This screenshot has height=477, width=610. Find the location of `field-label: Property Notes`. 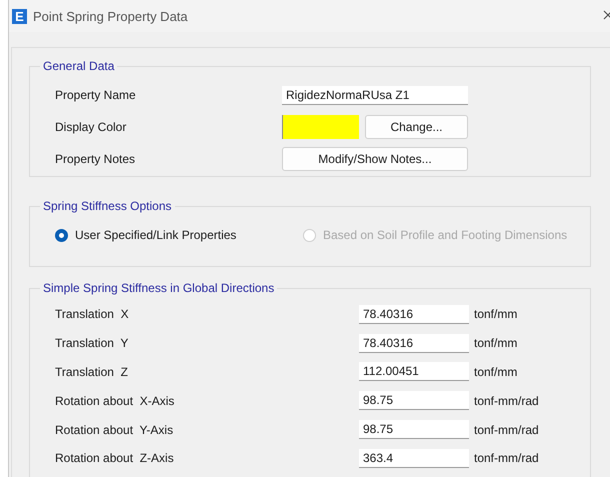

field-label: Property Notes is located at coordinates (95, 159).